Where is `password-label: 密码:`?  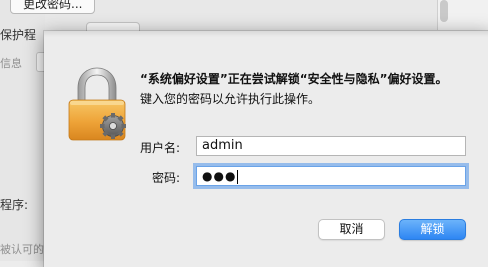 password-label: 密码: is located at coordinates (165, 178).